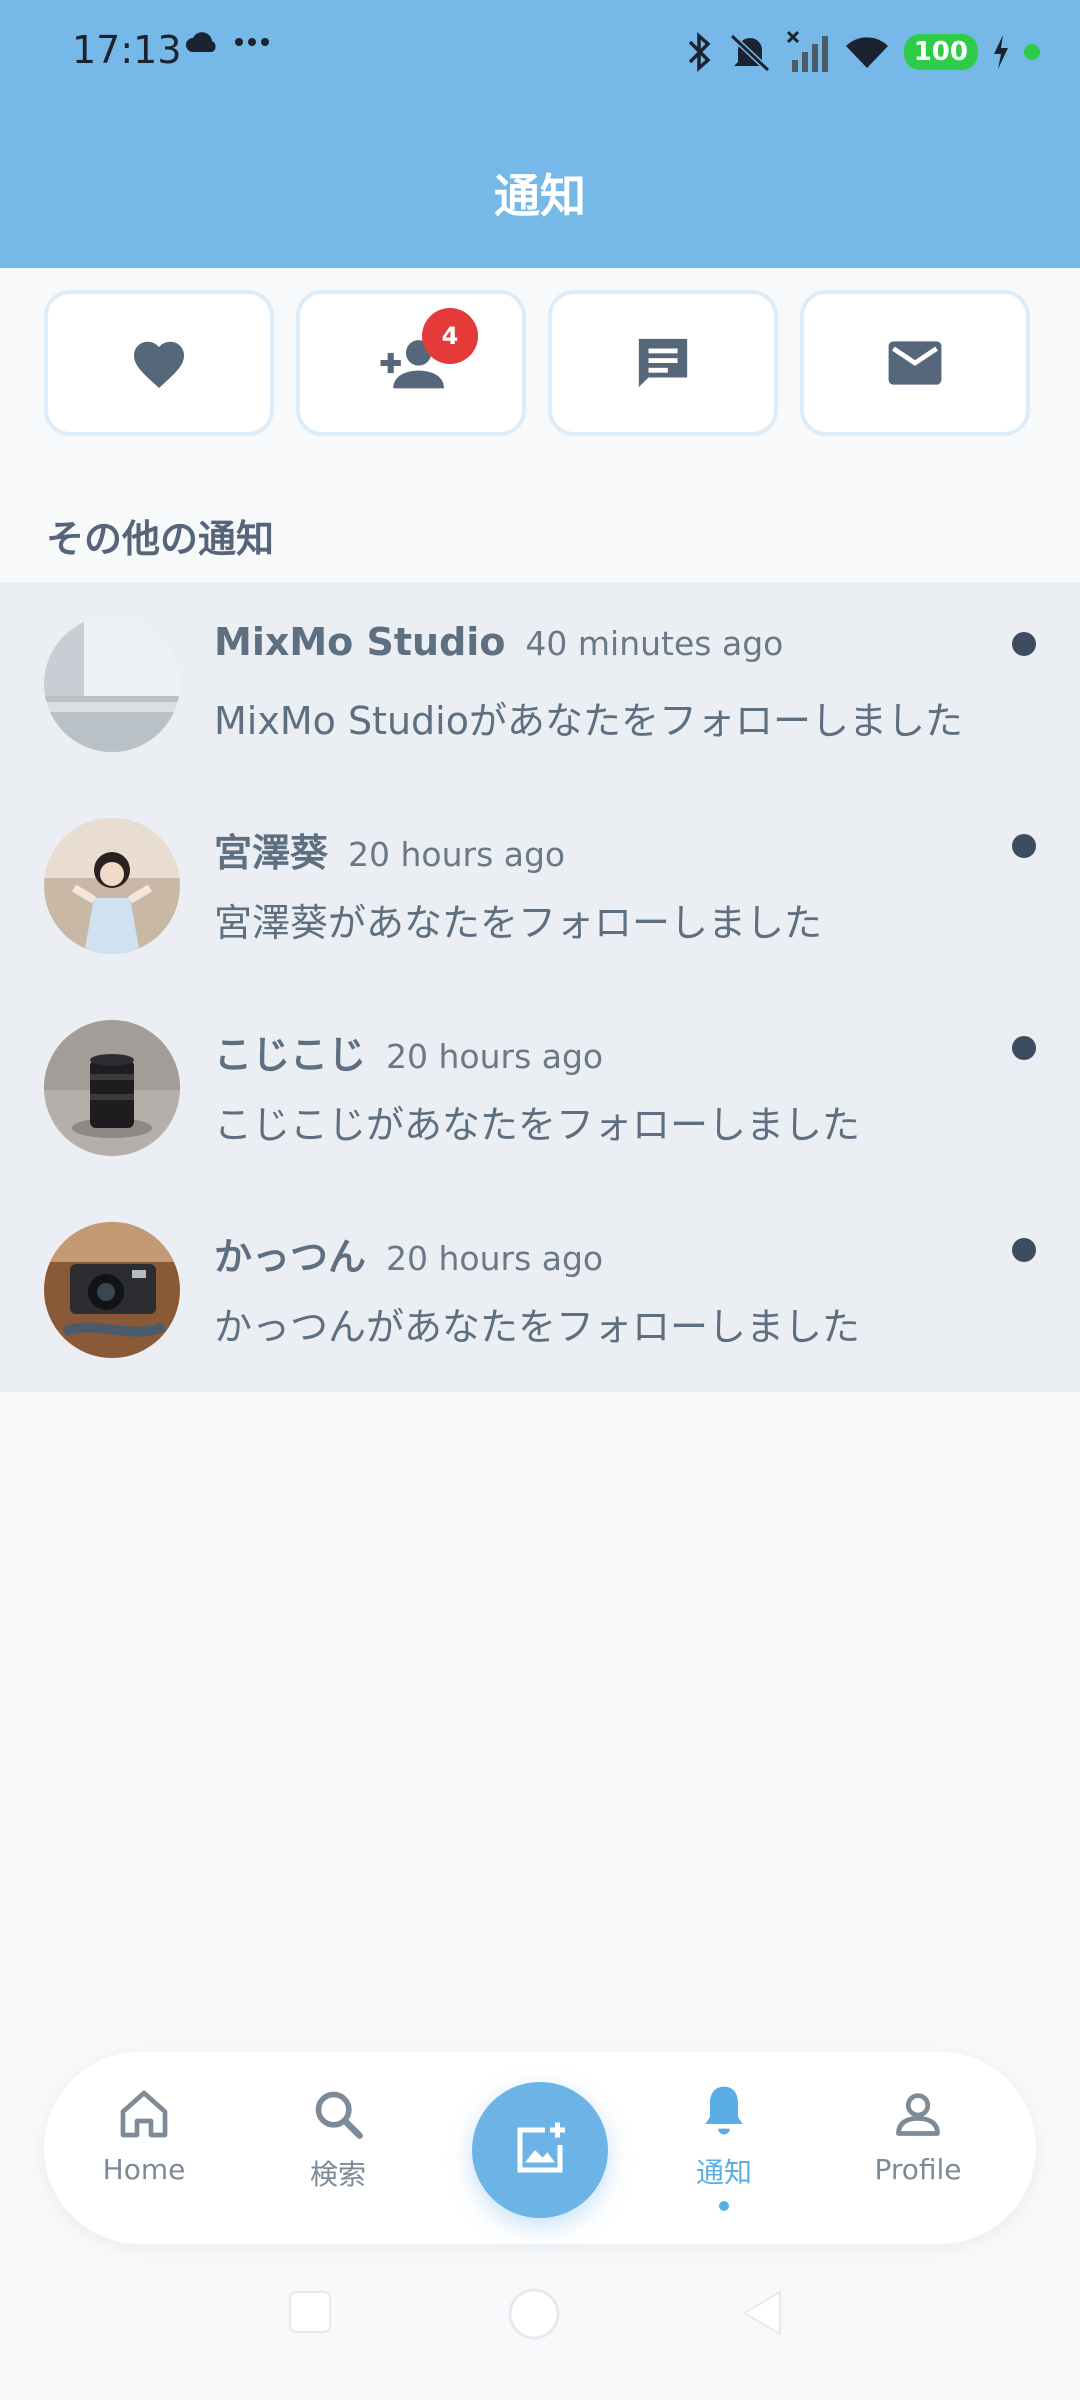 Image resolution: width=1080 pixels, height=2400 pixels. What do you see at coordinates (699, 52) in the screenshot?
I see `bluetooth-icon` at bounding box center [699, 52].